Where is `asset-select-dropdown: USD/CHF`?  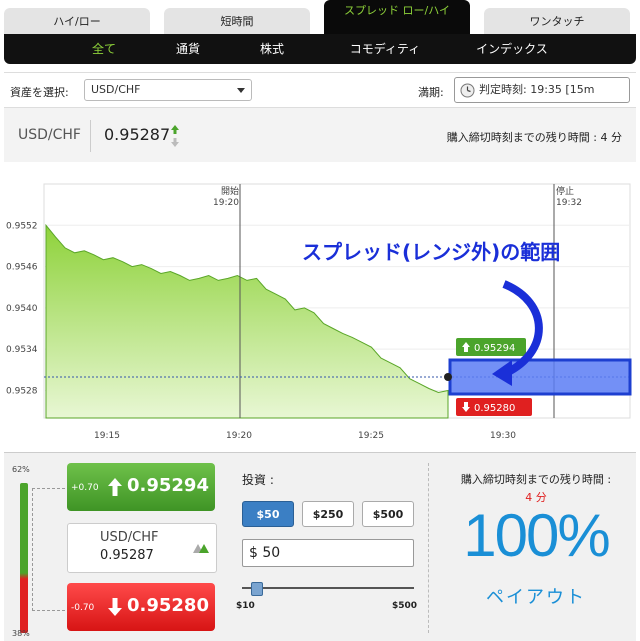 asset-select-dropdown: USD/CHF is located at coordinates (168, 90).